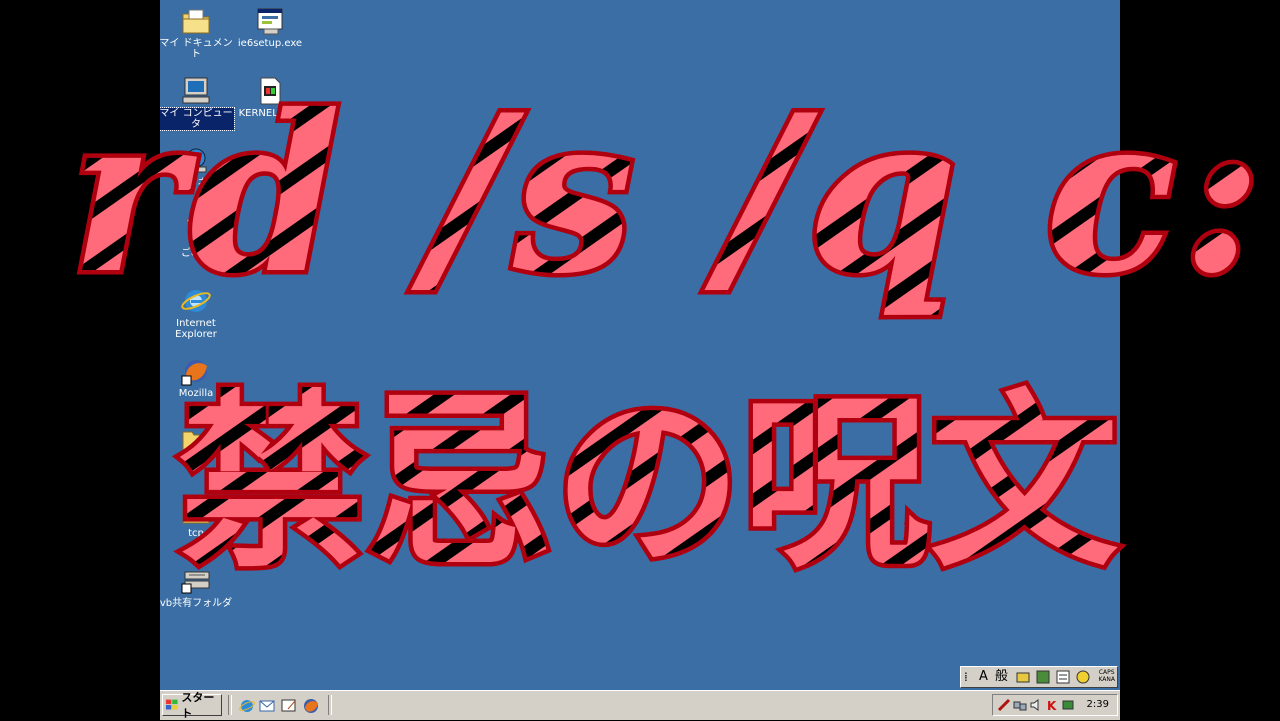 Image resolution: width=1280 pixels, height=721 pixels. Describe the element at coordinates (1068, 705) in the screenshot. I see `tray-app-icon` at that location.